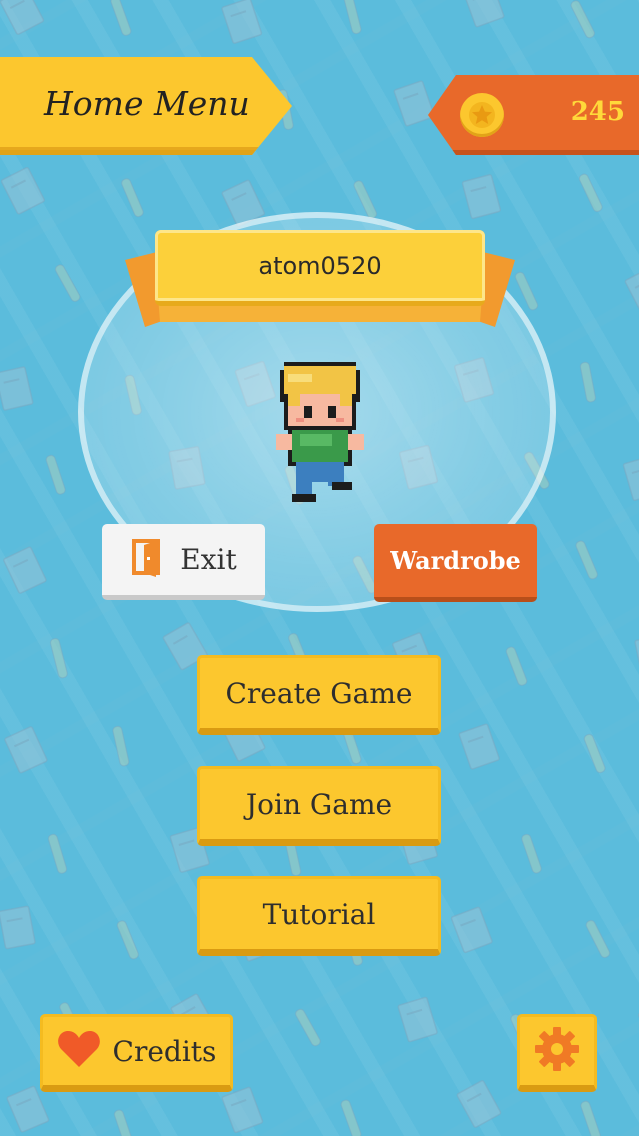 Image resolution: width=639 pixels, height=1136 pixels. I want to click on exit-button-label: Exit, so click(208, 559).